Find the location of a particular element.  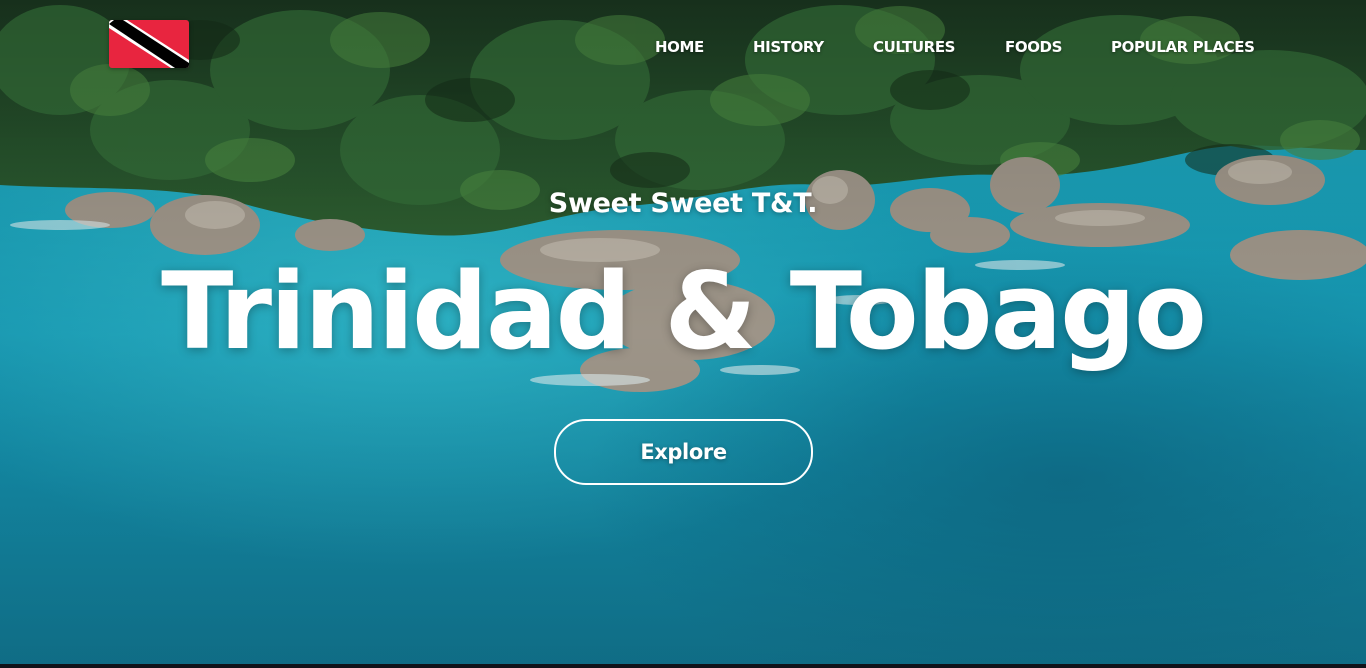

nav-link-cultures: CULTURES is located at coordinates (914, 47).